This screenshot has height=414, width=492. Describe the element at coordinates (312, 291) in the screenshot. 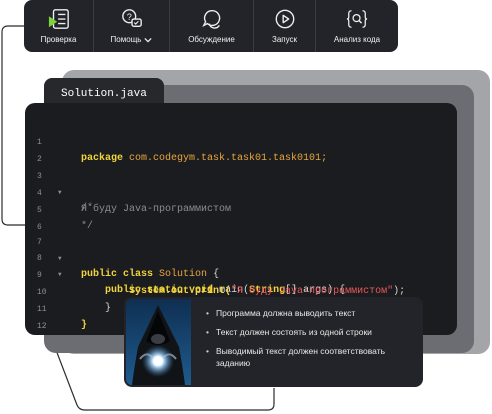

I see `string-literal: "Я буду Java-программистом"` at that location.